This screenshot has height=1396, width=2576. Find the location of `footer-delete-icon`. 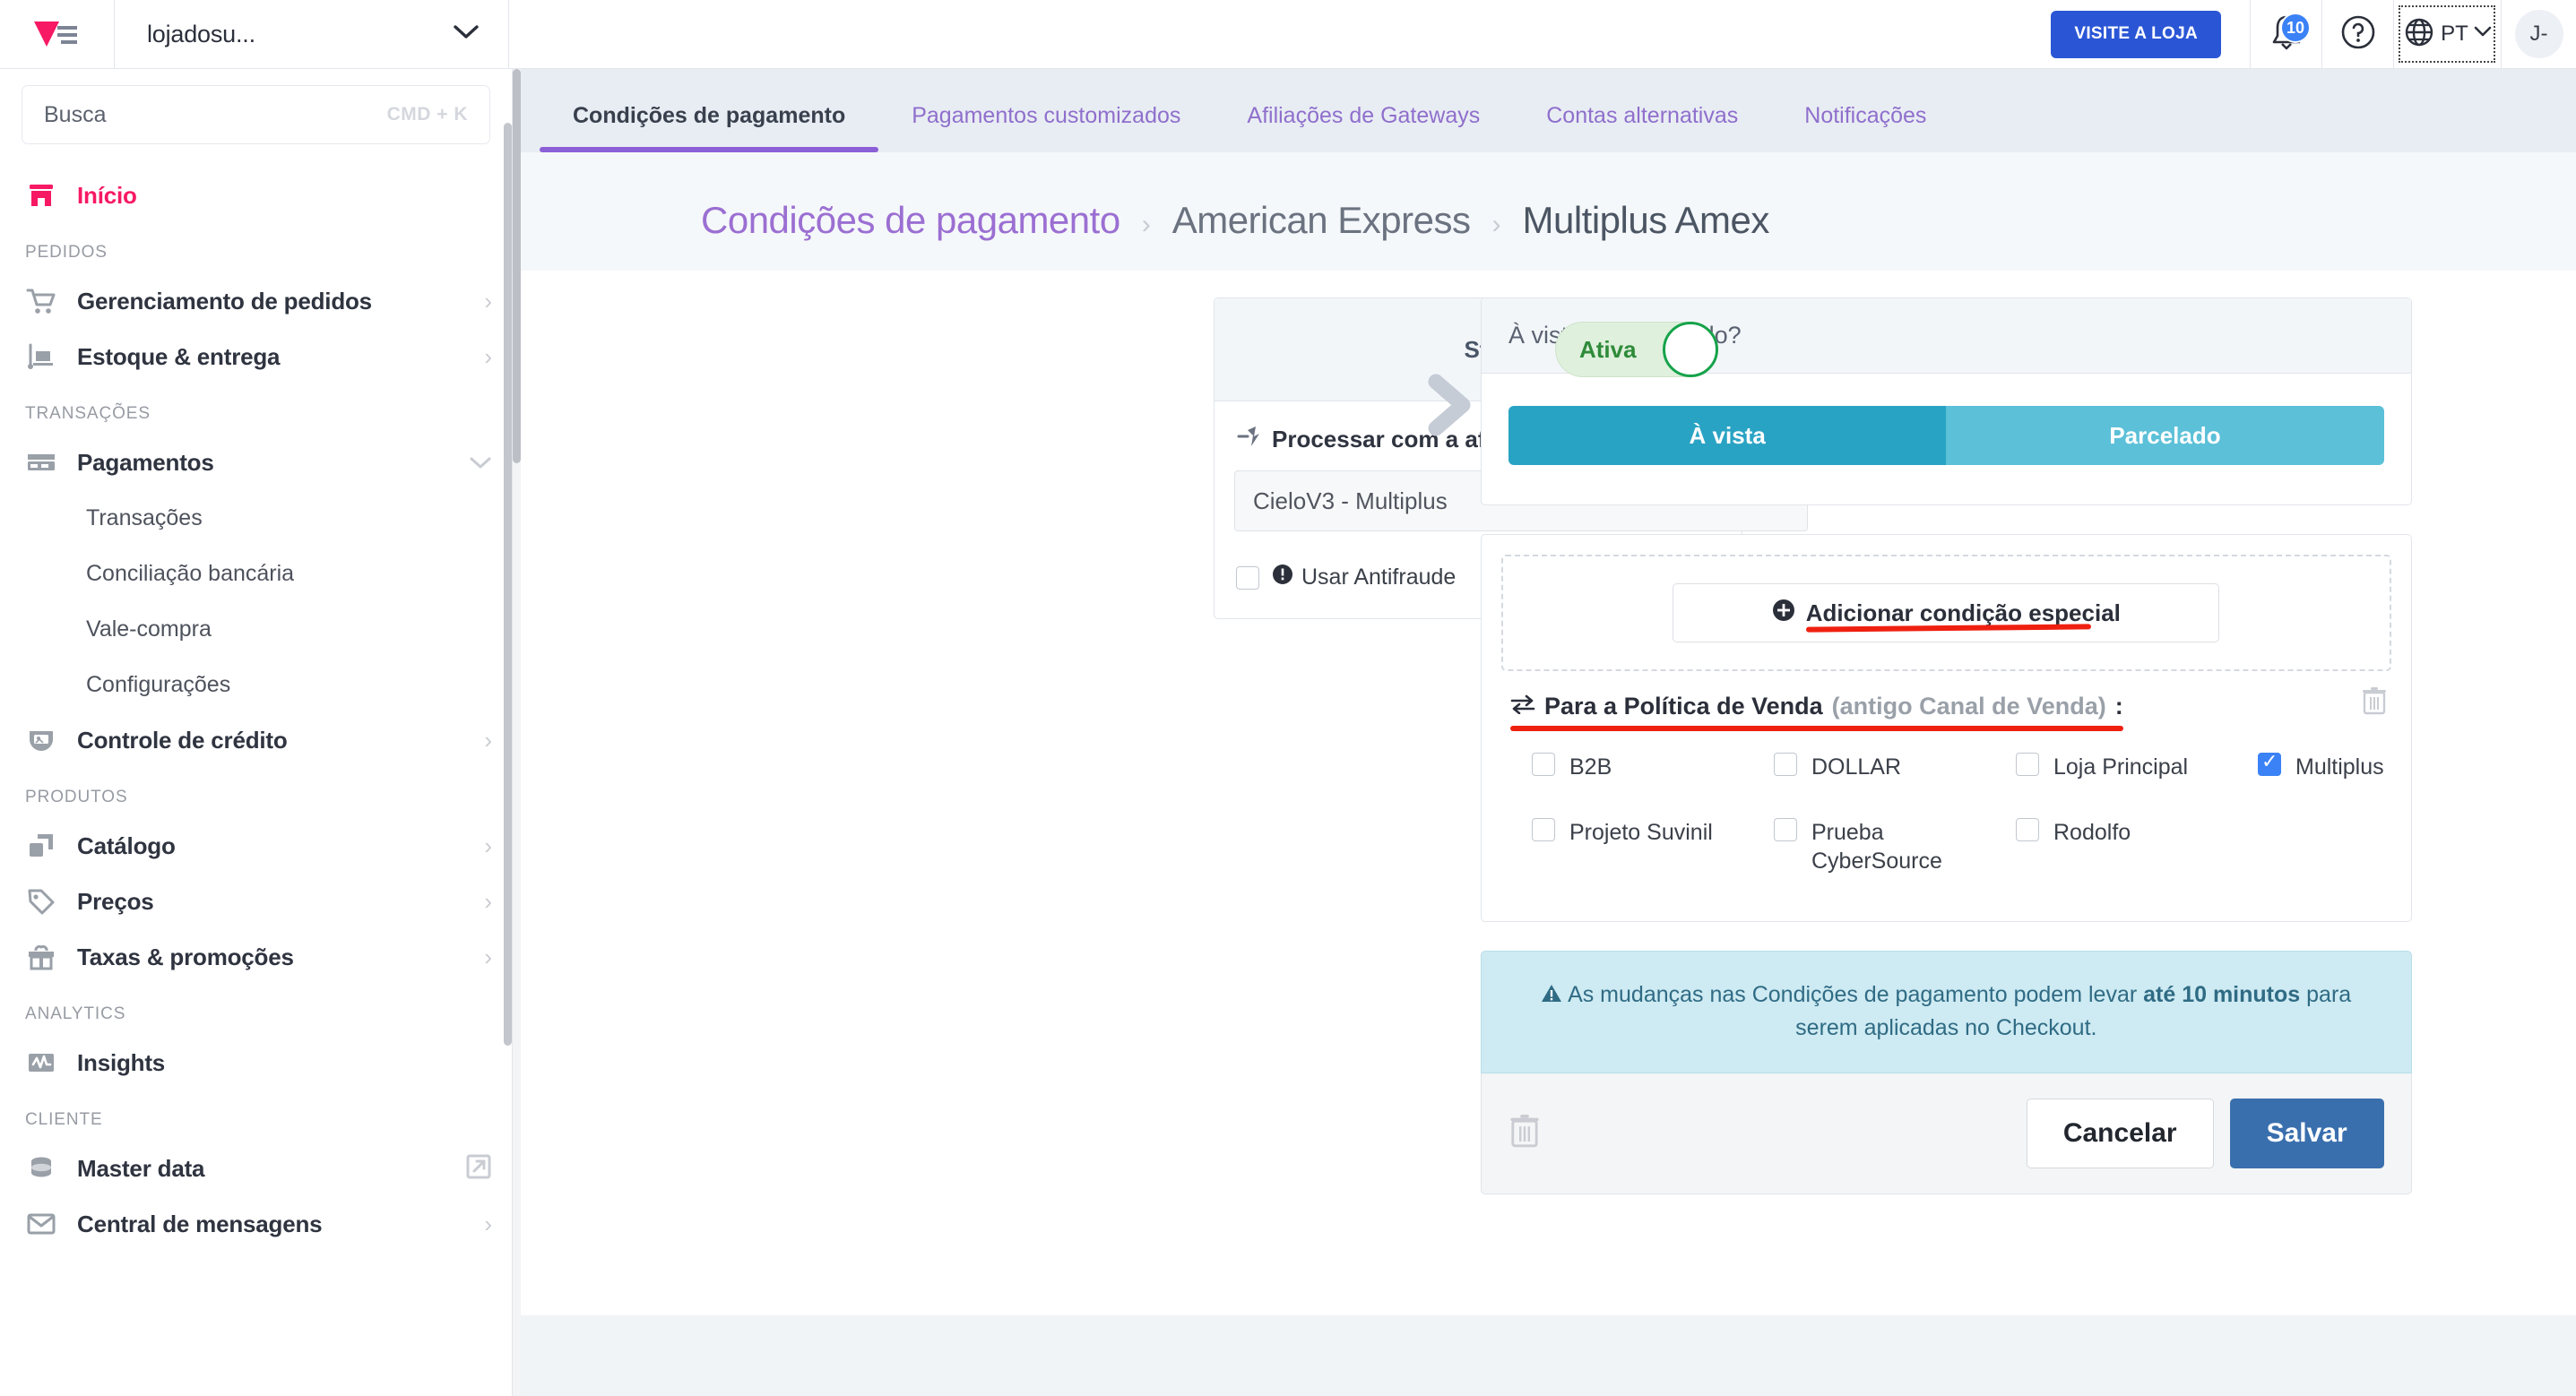

footer-delete-icon is located at coordinates (1524, 1133).